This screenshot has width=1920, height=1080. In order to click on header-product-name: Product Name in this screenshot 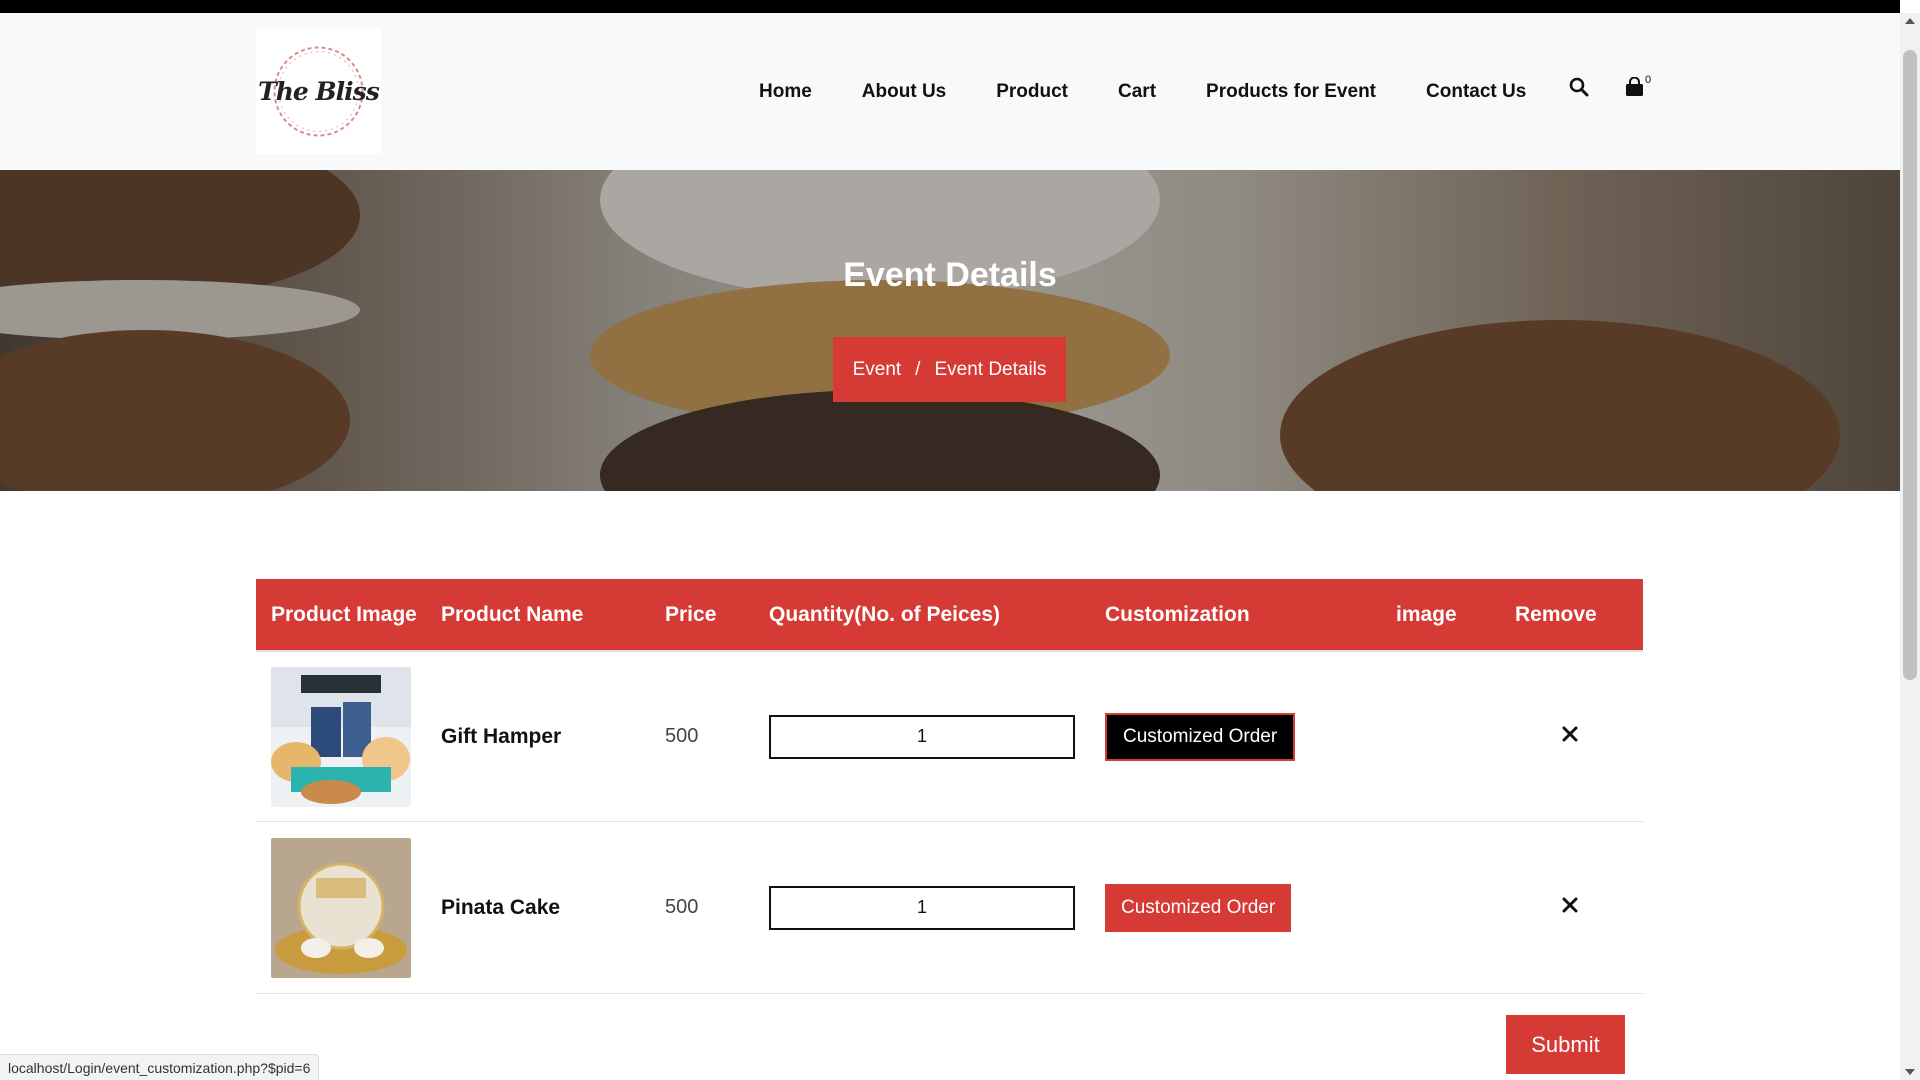, I will do `click(512, 614)`.